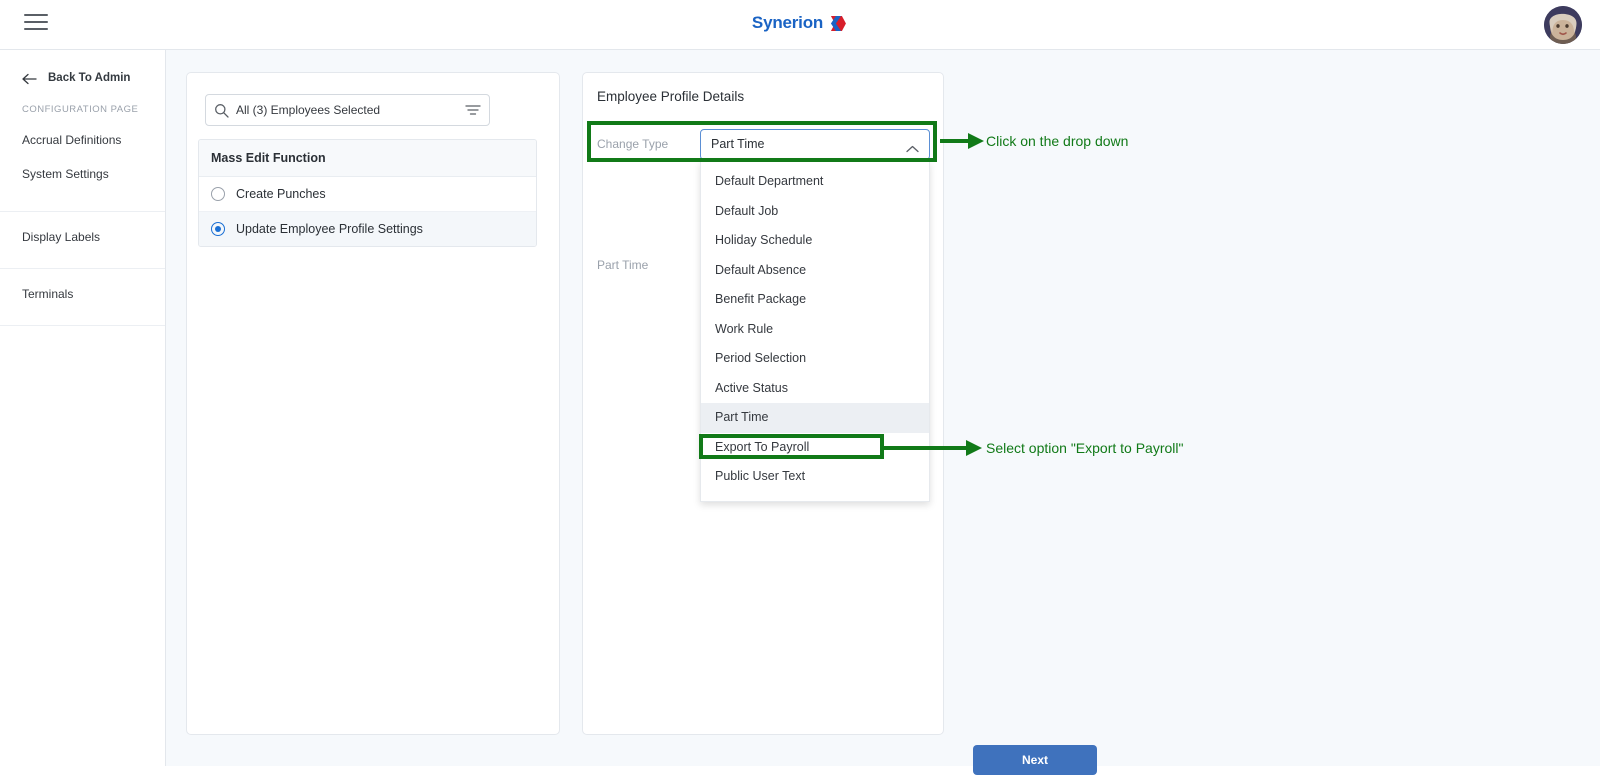 This screenshot has width=1600, height=775. Describe the element at coordinates (218, 194) in the screenshot. I see `radio-create-punches` at that location.